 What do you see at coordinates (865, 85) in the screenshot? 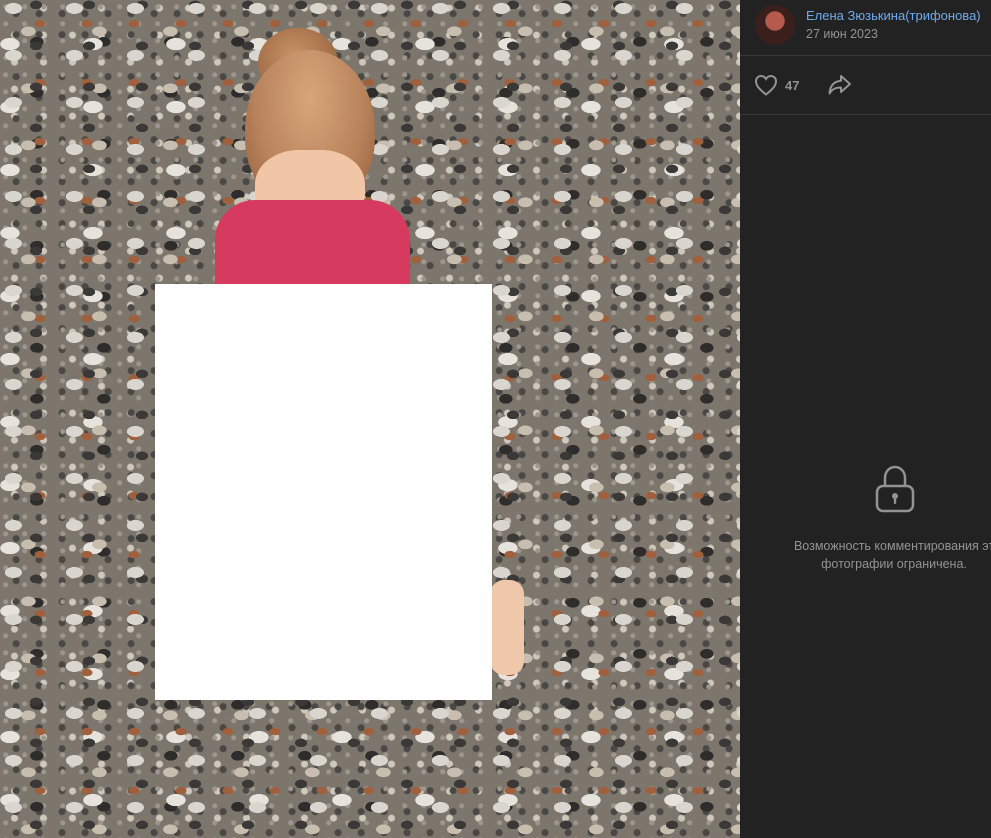
I see `actions-bar: 47` at bounding box center [865, 85].